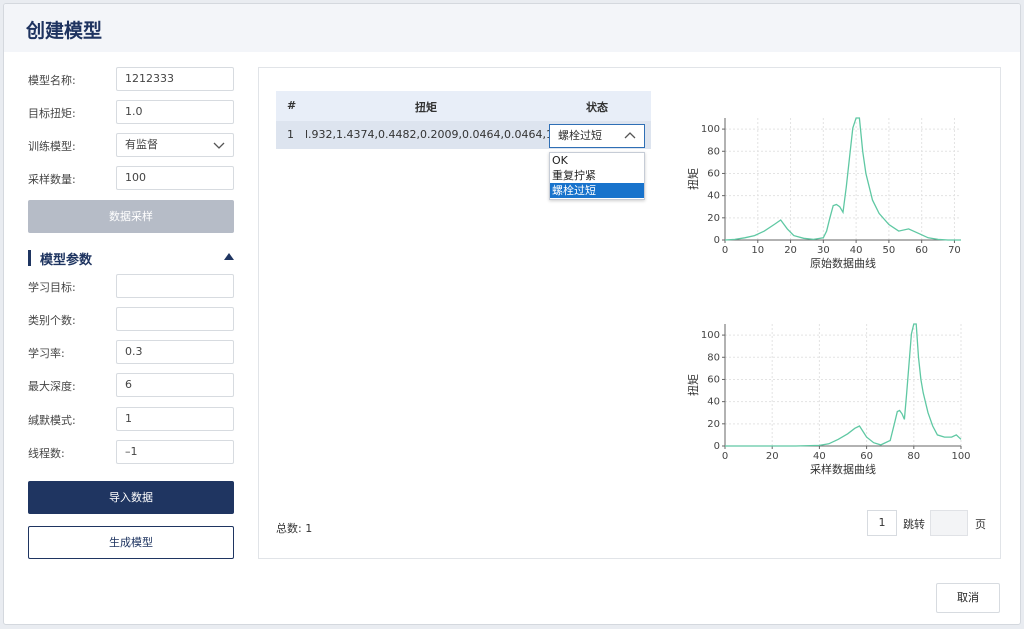 The width and height of the screenshot is (1024, 629). I want to click on learning-rate-input: 0.3, so click(175, 352).